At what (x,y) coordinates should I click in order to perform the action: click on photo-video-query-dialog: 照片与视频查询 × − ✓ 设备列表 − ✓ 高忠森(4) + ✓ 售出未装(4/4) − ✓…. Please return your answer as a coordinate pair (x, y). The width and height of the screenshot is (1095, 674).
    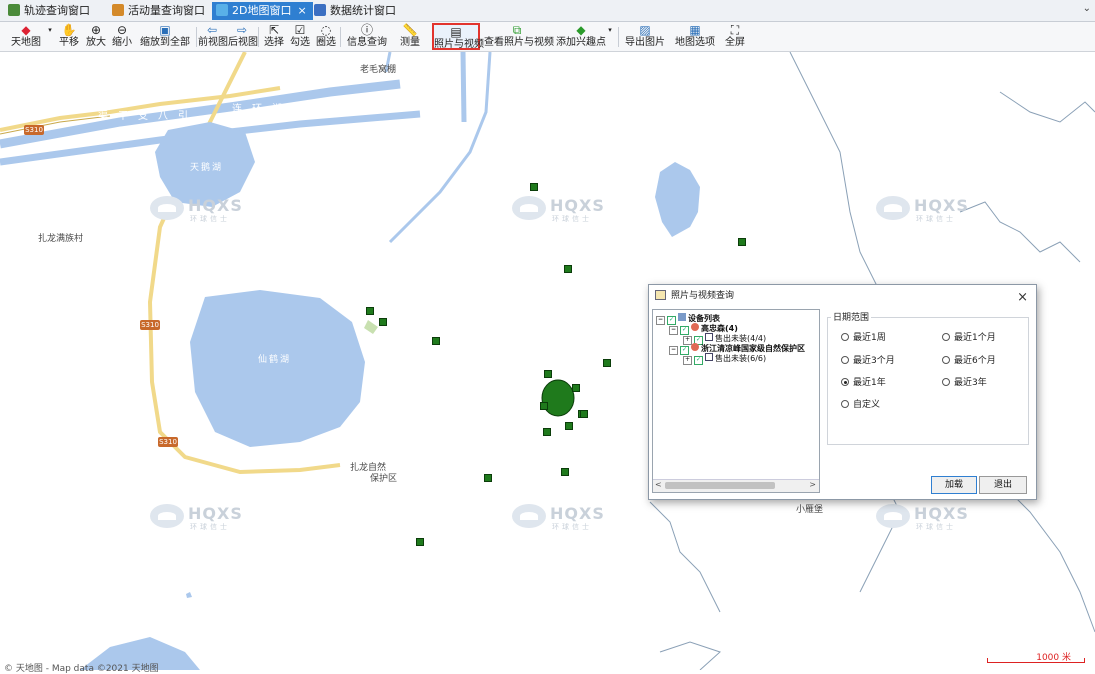
    Looking at the image, I should click on (842, 392).